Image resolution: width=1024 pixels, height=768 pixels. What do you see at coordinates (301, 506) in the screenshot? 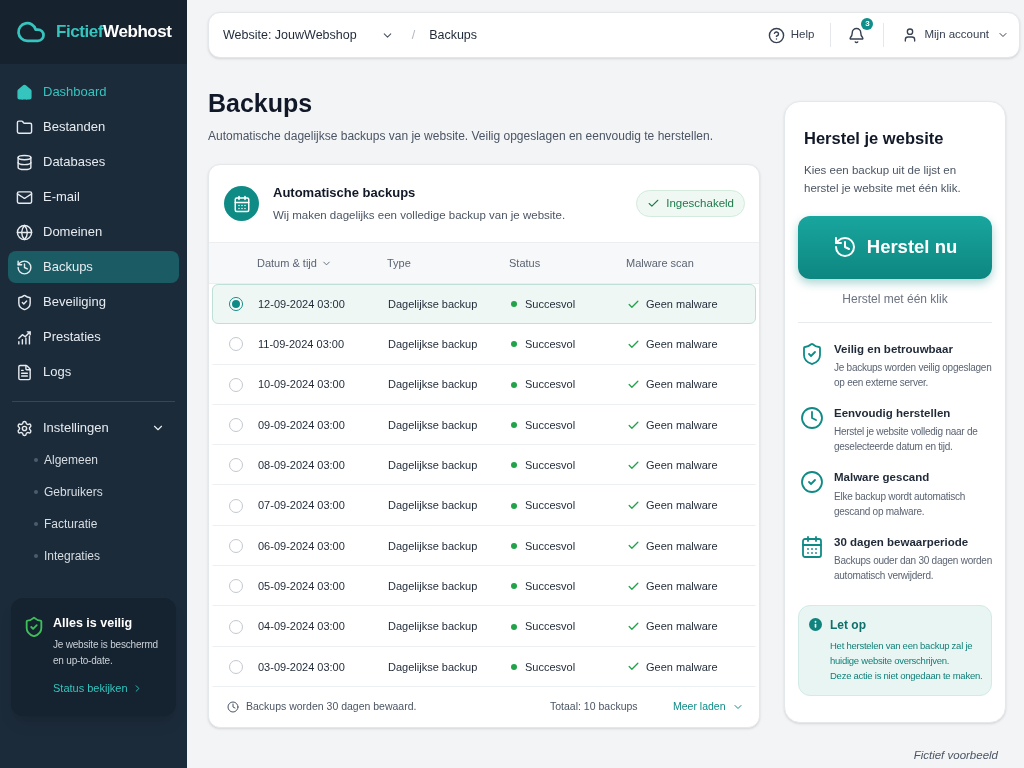
I see `date-time-cell-text: 07-09-2024 03:00` at bounding box center [301, 506].